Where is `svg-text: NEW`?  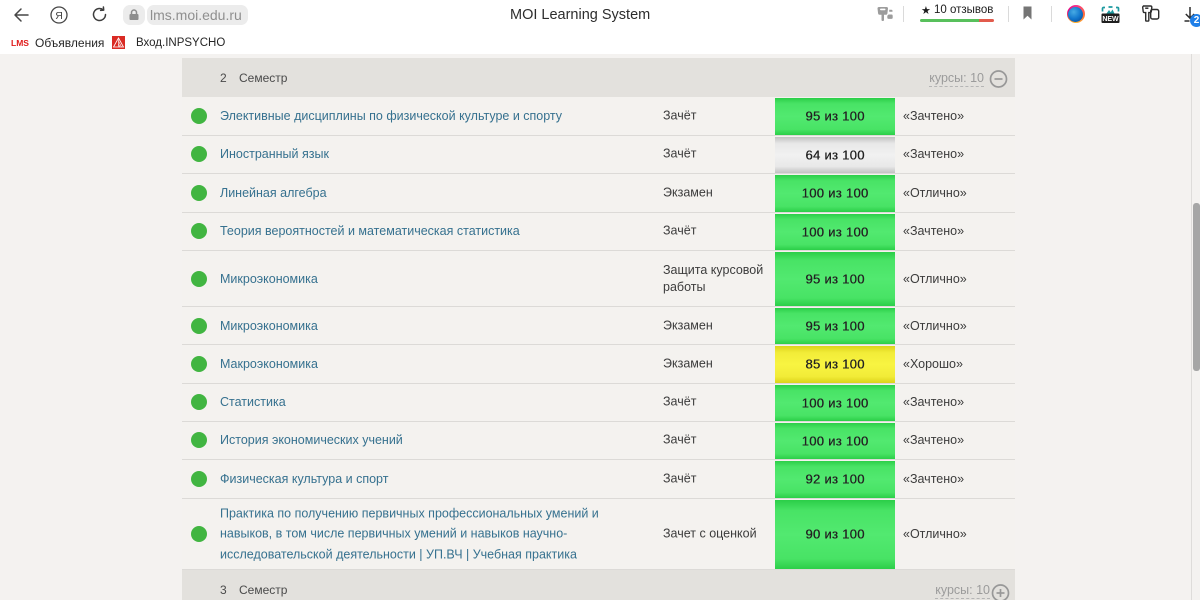 svg-text: NEW is located at coordinates (1110, 19).